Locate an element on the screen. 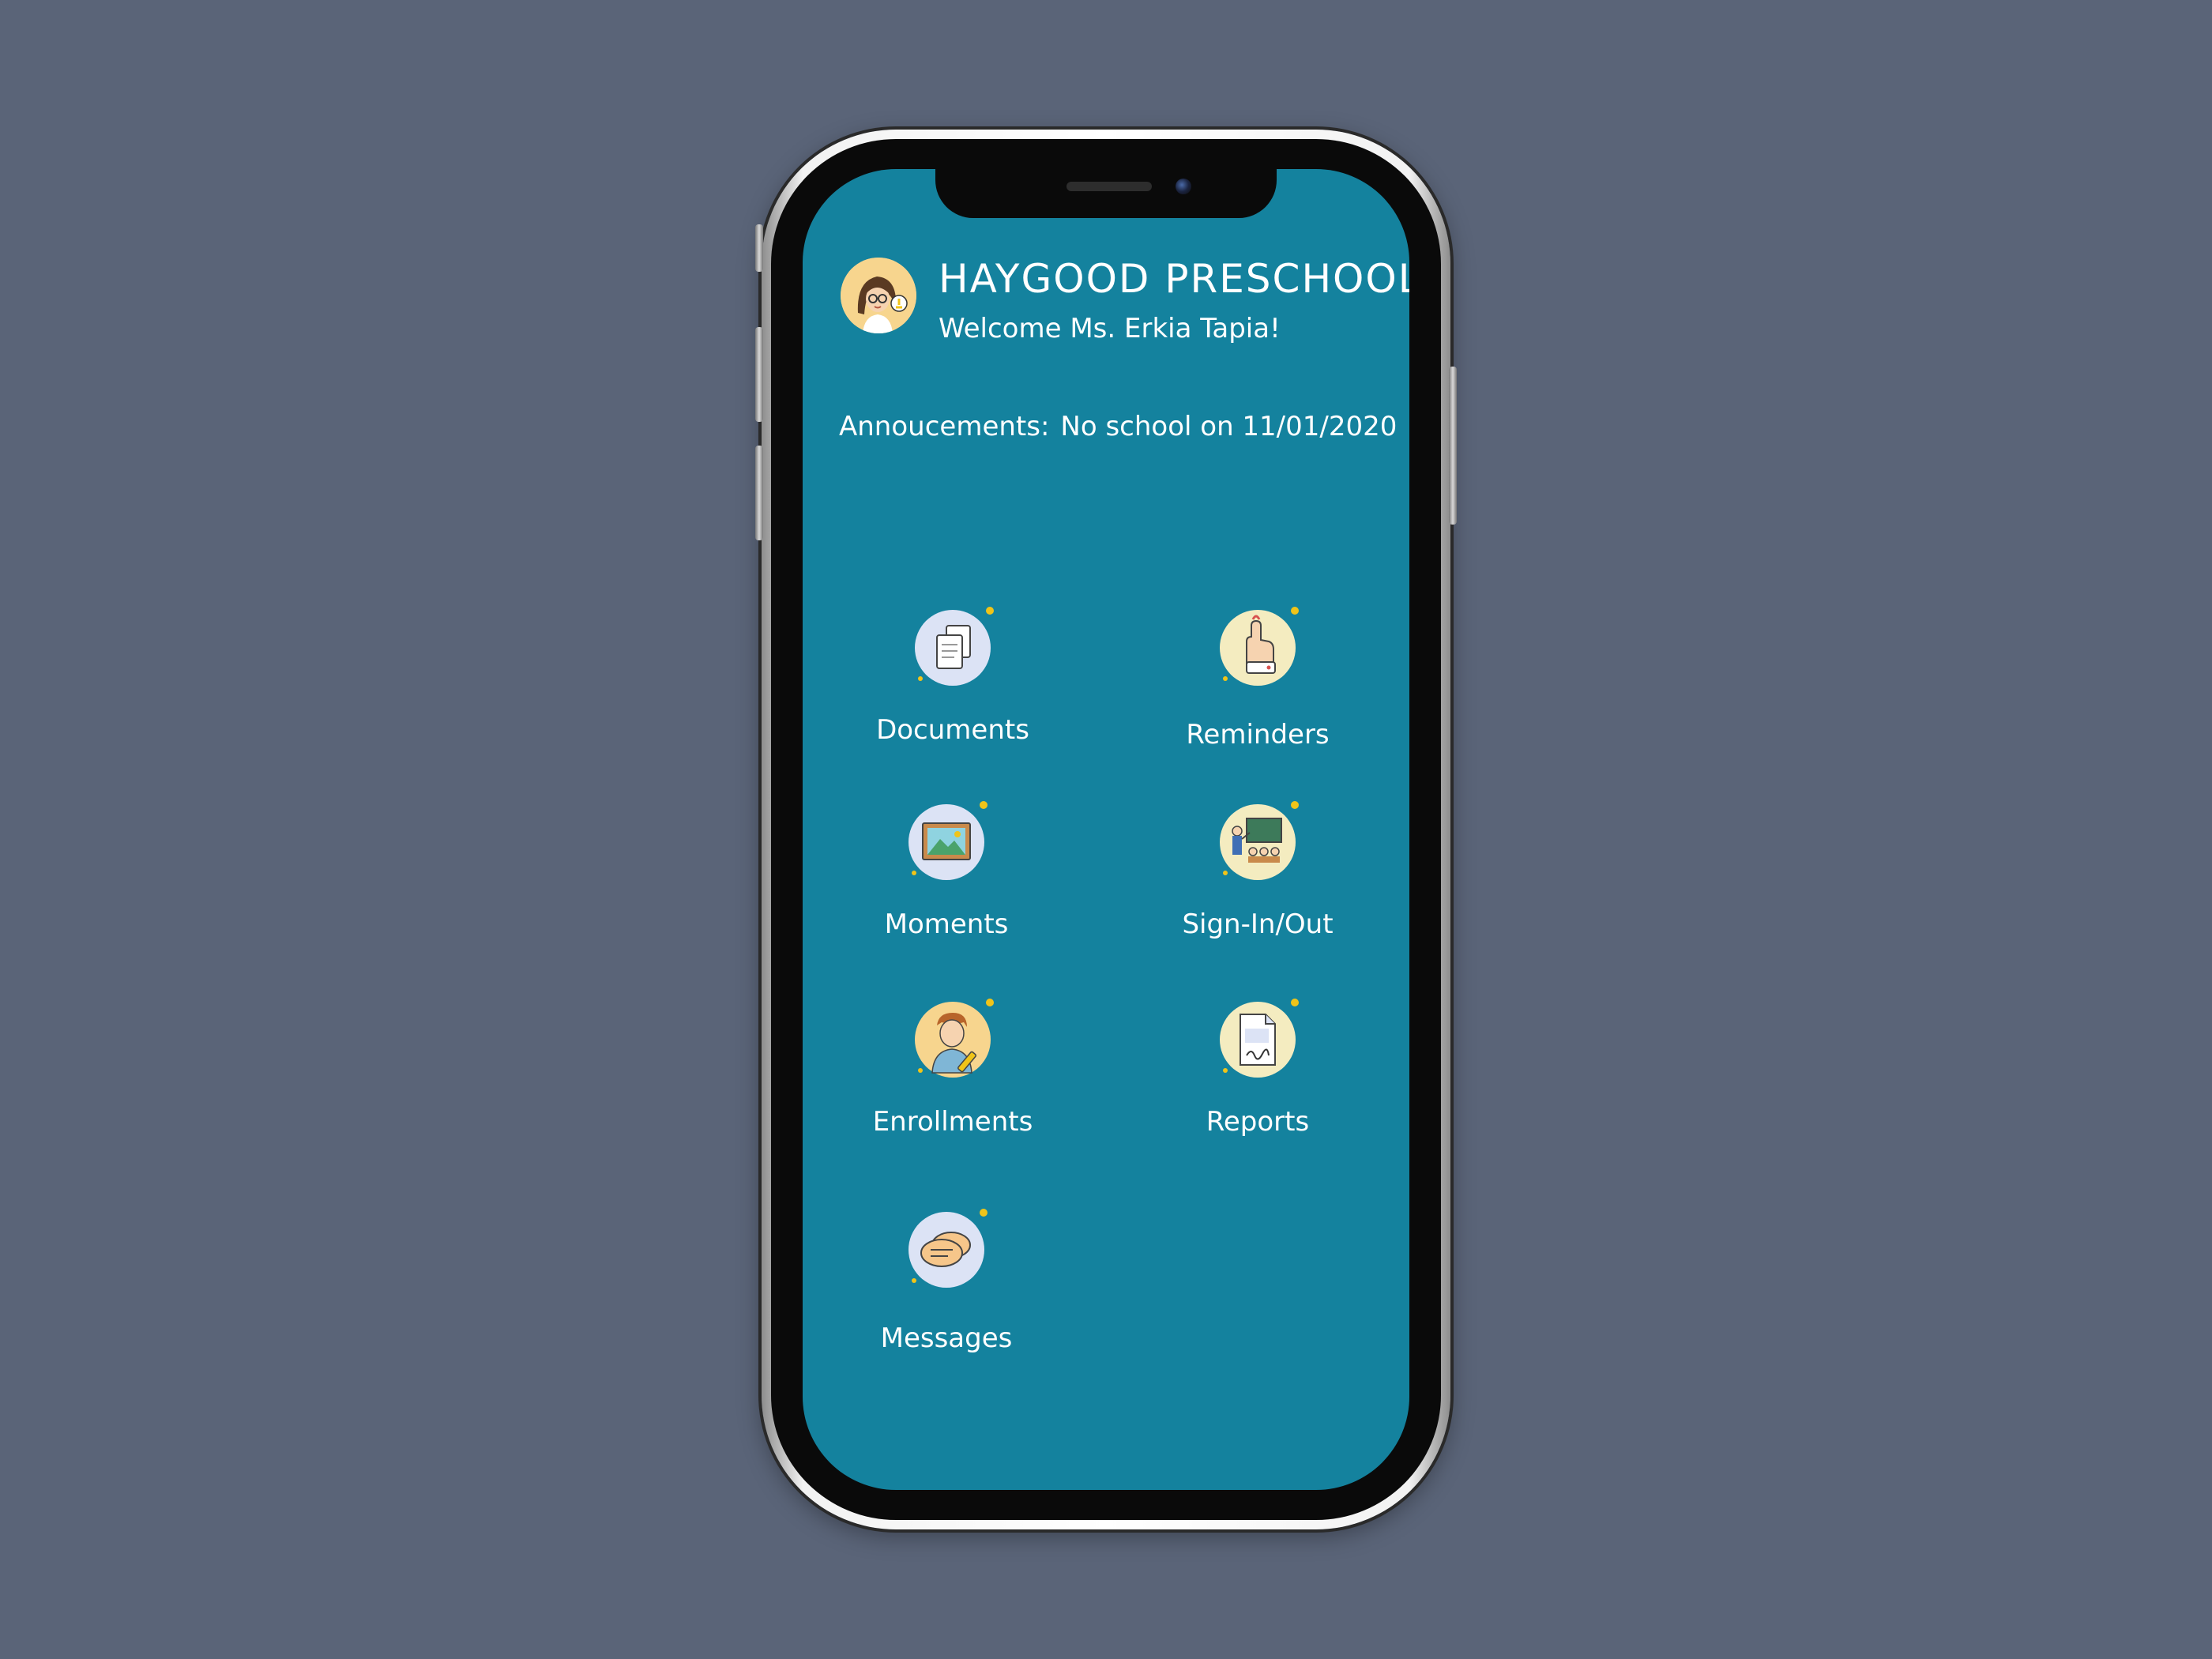  menu-tile-messages: Messages is located at coordinates (947, 1290).